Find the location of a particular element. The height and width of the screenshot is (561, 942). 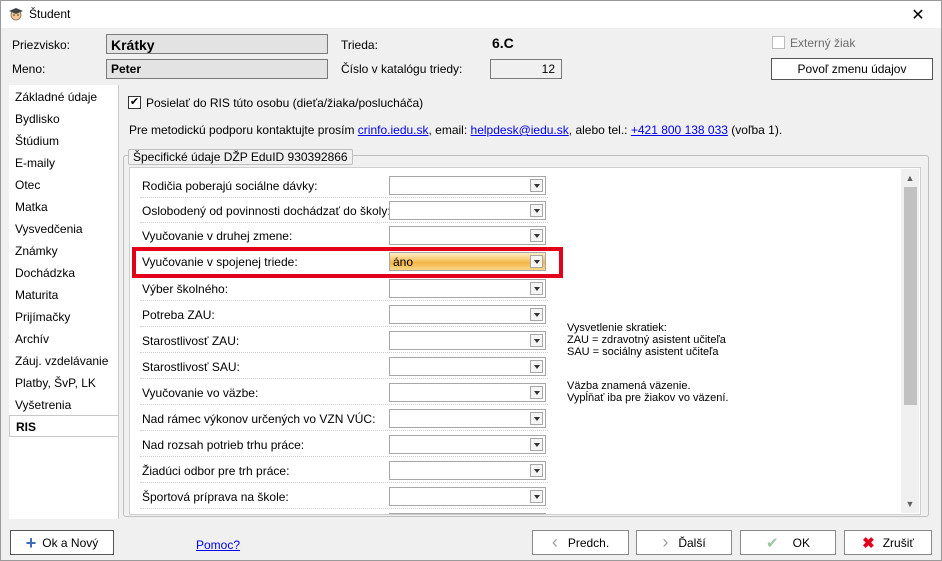

row-label: Potreba ZAU: is located at coordinates (178, 315).